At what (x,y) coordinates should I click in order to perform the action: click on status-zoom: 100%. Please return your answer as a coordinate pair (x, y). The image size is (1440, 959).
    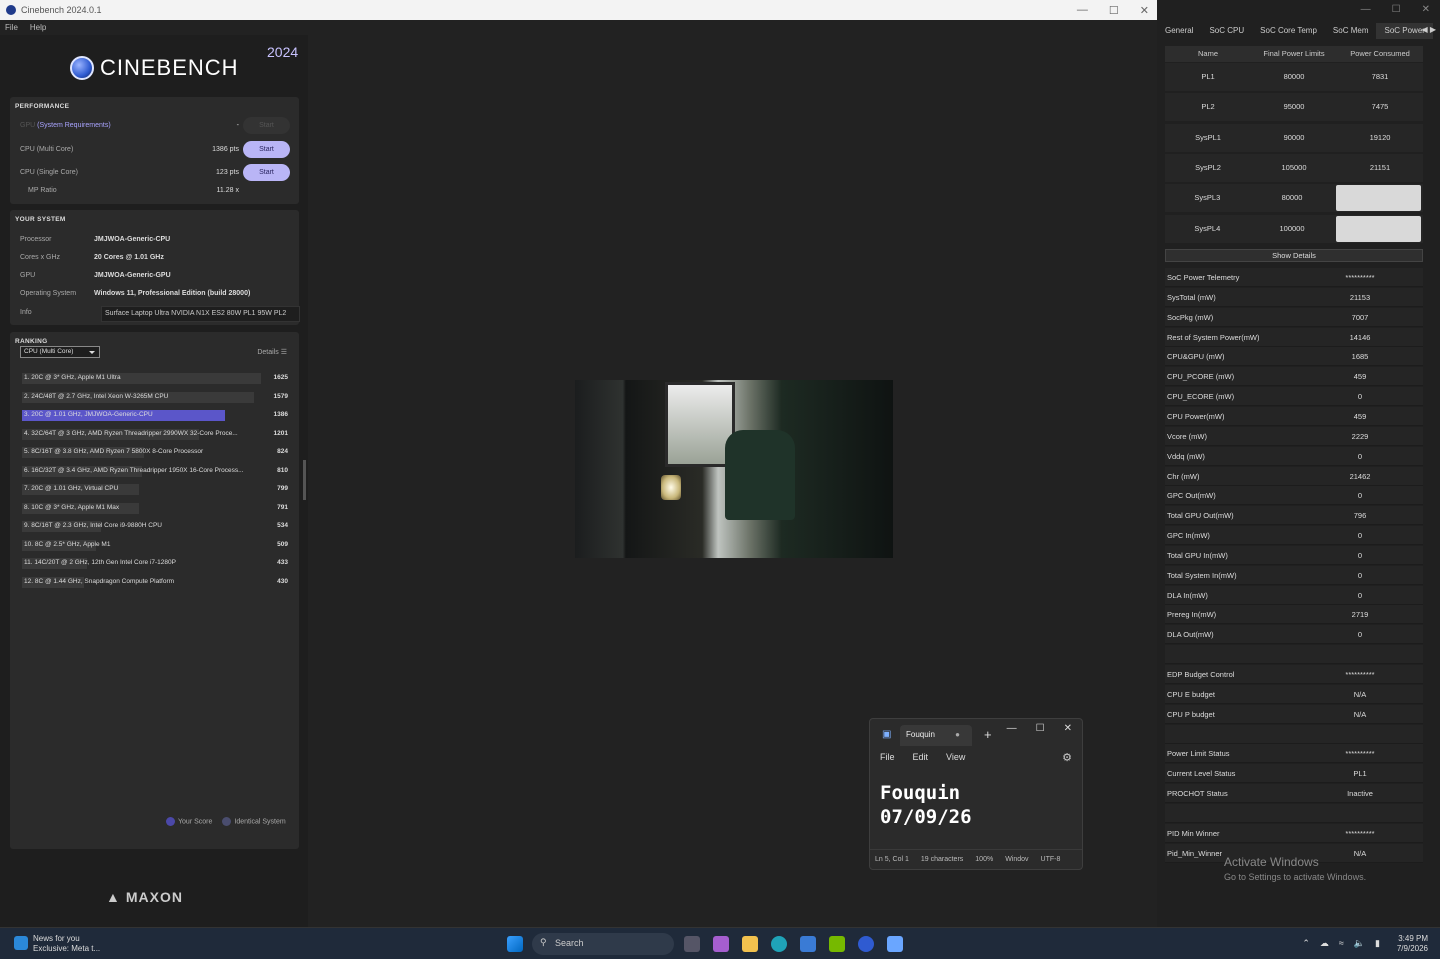
    Looking at the image, I should click on (984, 859).